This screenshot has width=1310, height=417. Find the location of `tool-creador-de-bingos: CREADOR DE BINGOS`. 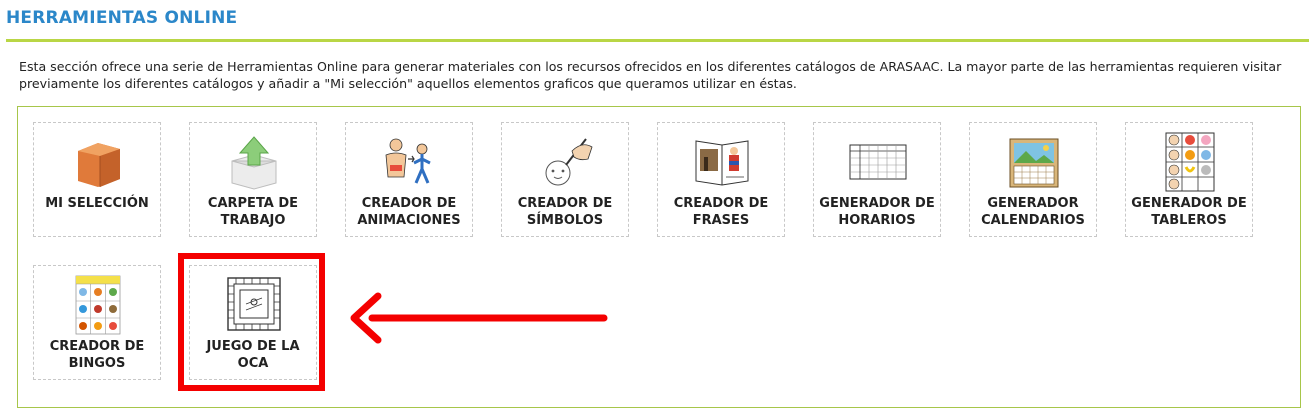

tool-creador-de-bingos: CREADOR DE BINGOS is located at coordinates (97, 322).